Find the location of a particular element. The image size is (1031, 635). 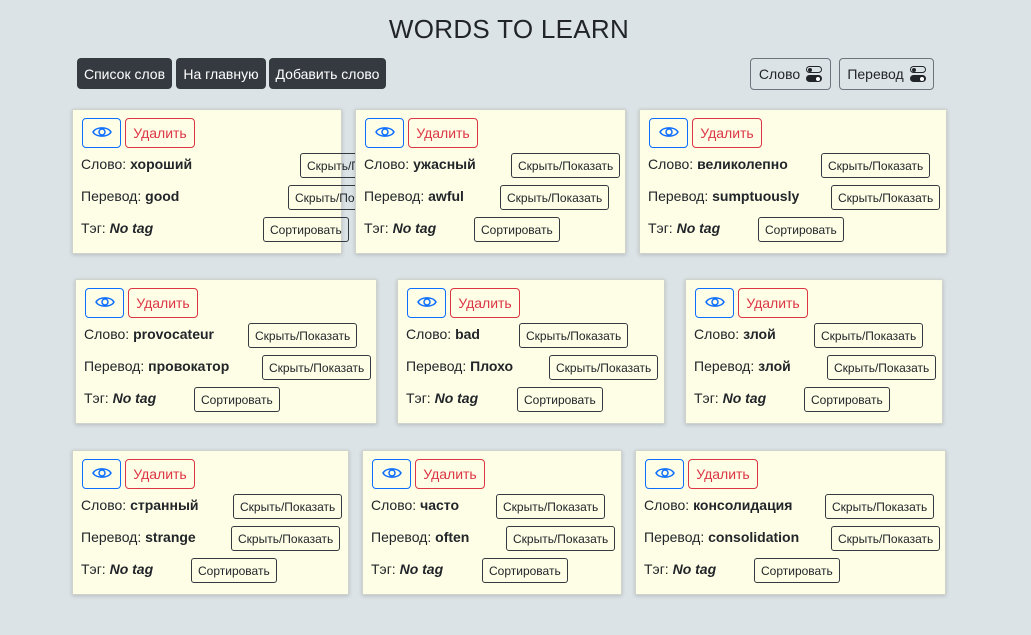

word-list-button: Список слов is located at coordinates (124, 73).